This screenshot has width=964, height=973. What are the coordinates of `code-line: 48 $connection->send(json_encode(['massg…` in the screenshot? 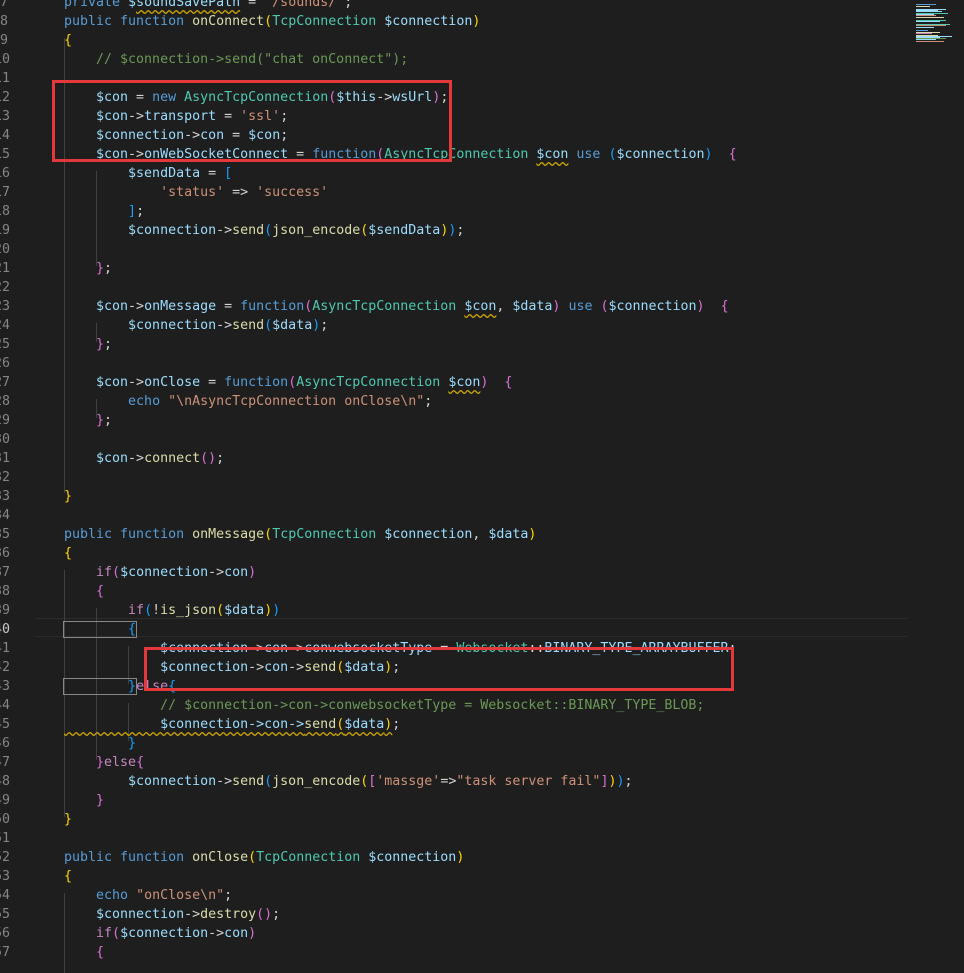 It's located at (456, 781).